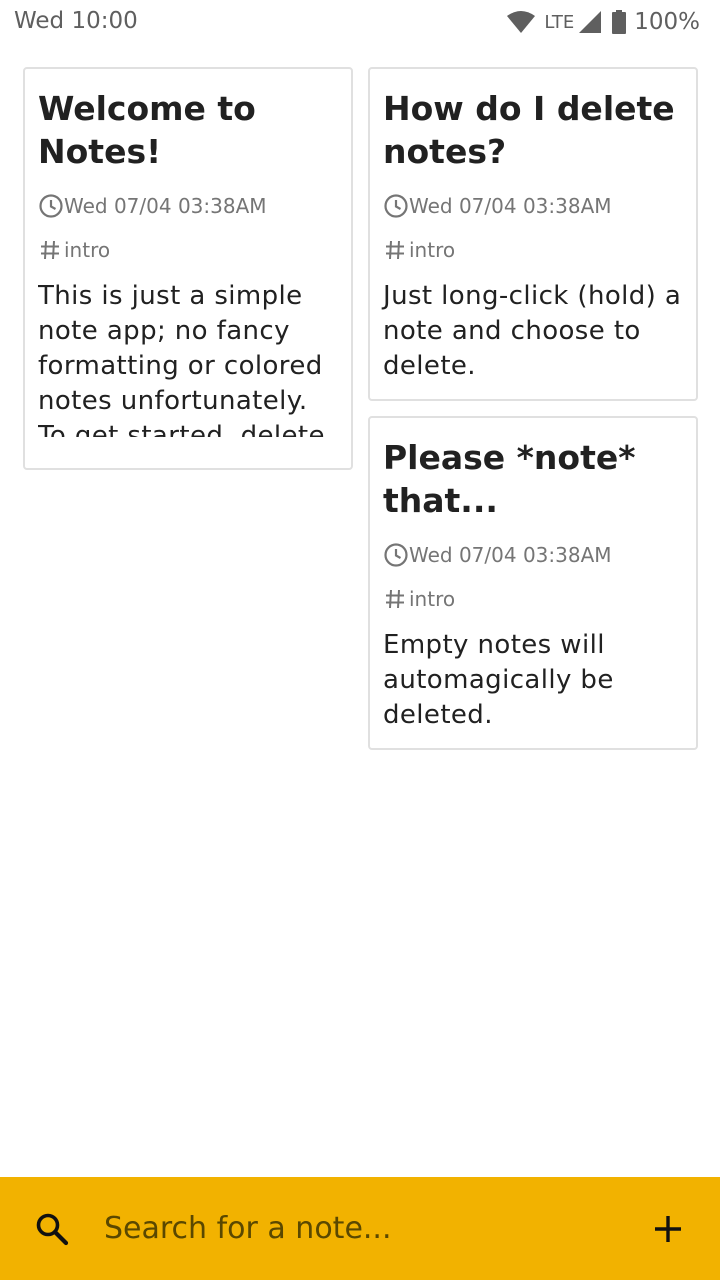 This screenshot has height=1280, width=720. I want to click on status-indicators: LTE 100%, so click(603, 22).